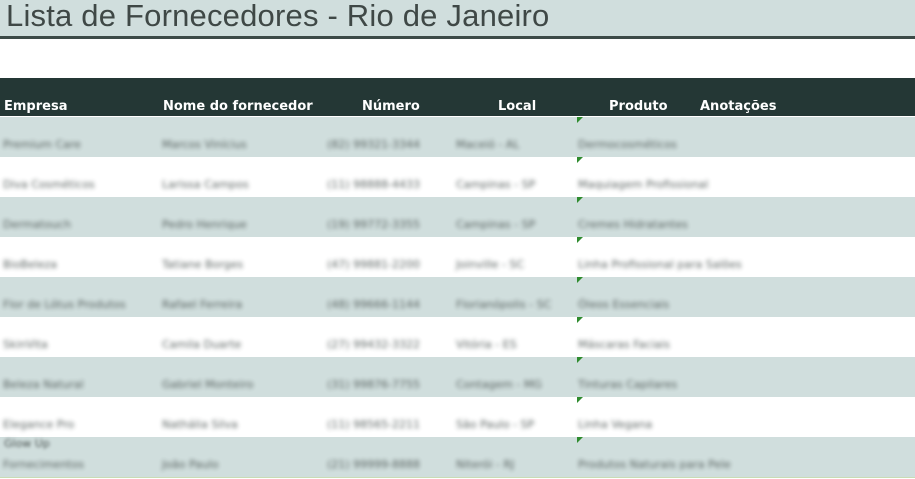 The width and height of the screenshot is (915, 479). What do you see at coordinates (643, 184) in the screenshot?
I see `cell-produto: Maquiagem Profissional` at bounding box center [643, 184].